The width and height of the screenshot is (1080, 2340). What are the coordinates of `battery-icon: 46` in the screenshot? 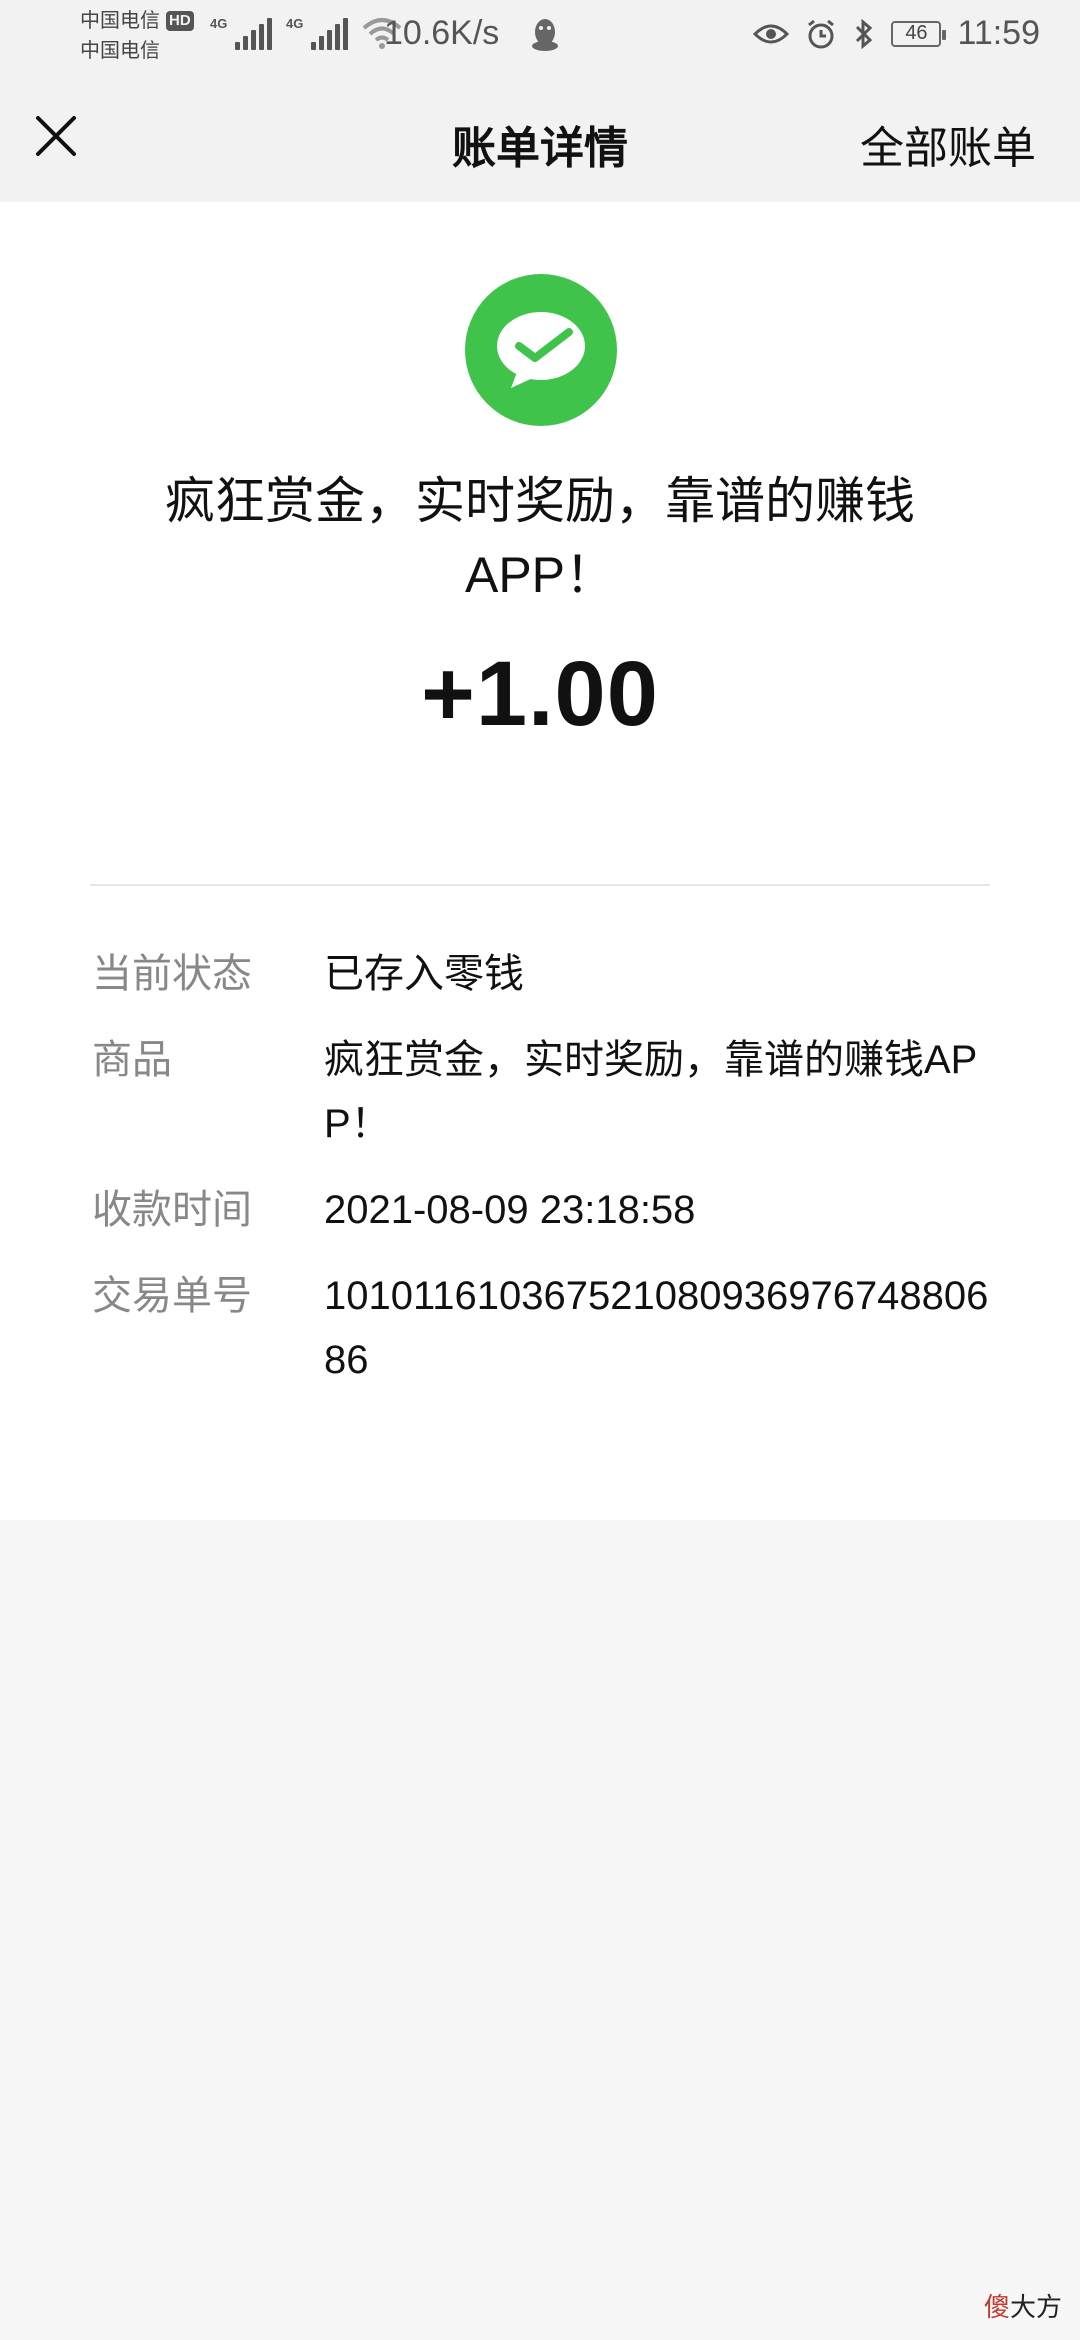 It's located at (919, 33).